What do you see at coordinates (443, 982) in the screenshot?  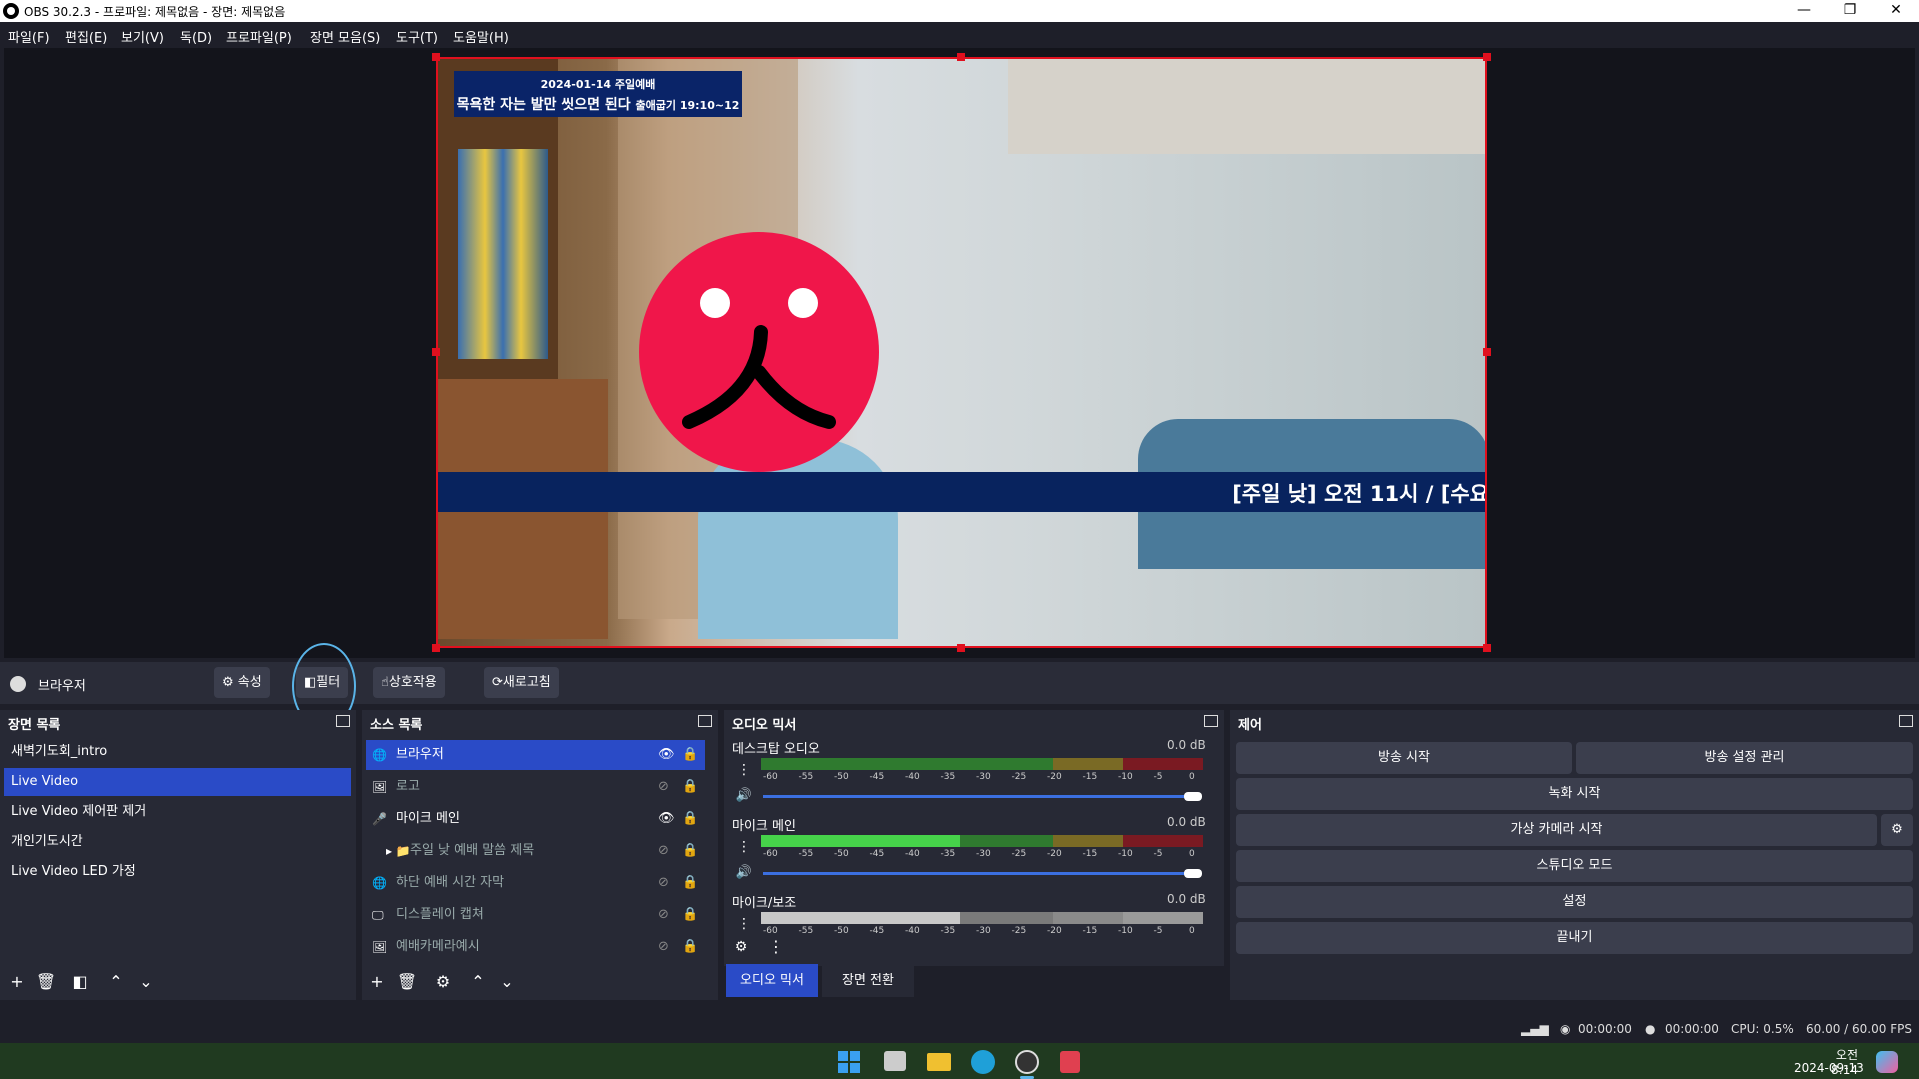 I see `source-properties-icon: ⚙` at bounding box center [443, 982].